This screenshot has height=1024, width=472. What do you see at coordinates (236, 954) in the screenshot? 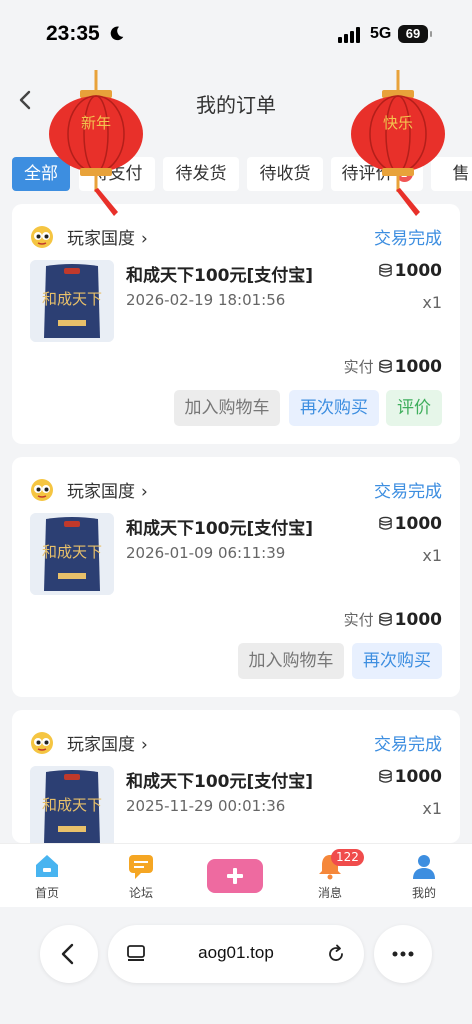
I see `address-bar: aog01.top` at bounding box center [236, 954].